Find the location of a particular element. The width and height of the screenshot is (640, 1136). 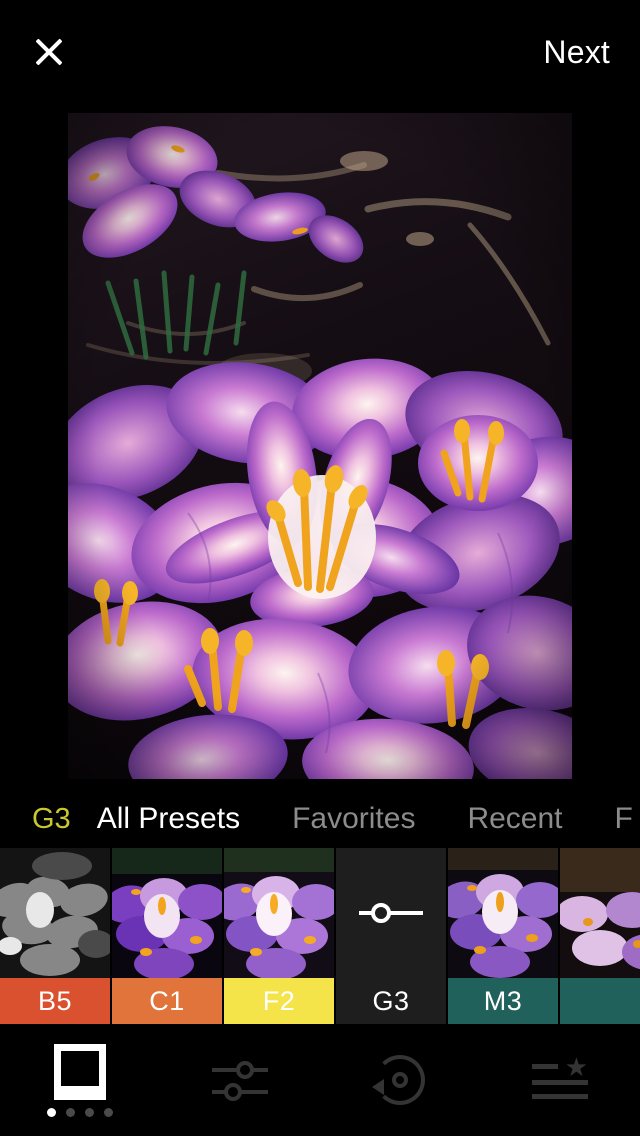

preset-label-f2: F2 is located at coordinates (279, 1001).